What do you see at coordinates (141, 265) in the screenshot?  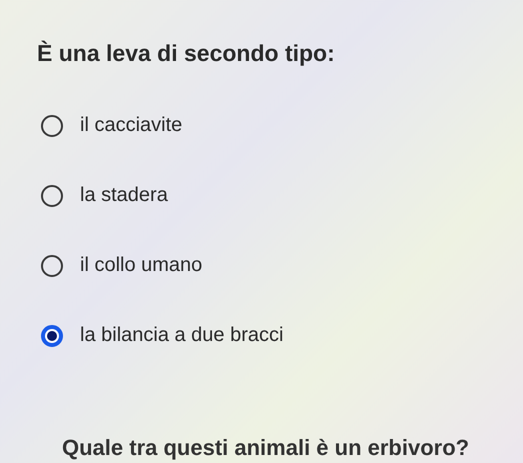 I see `option-label: il collo umano` at bounding box center [141, 265].